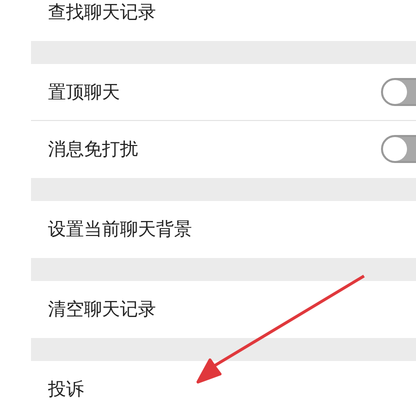  What do you see at coordinates (93, 149) in the screenshot?
I see `row-label: 消息免打扰` at bounding box center [93, 149].